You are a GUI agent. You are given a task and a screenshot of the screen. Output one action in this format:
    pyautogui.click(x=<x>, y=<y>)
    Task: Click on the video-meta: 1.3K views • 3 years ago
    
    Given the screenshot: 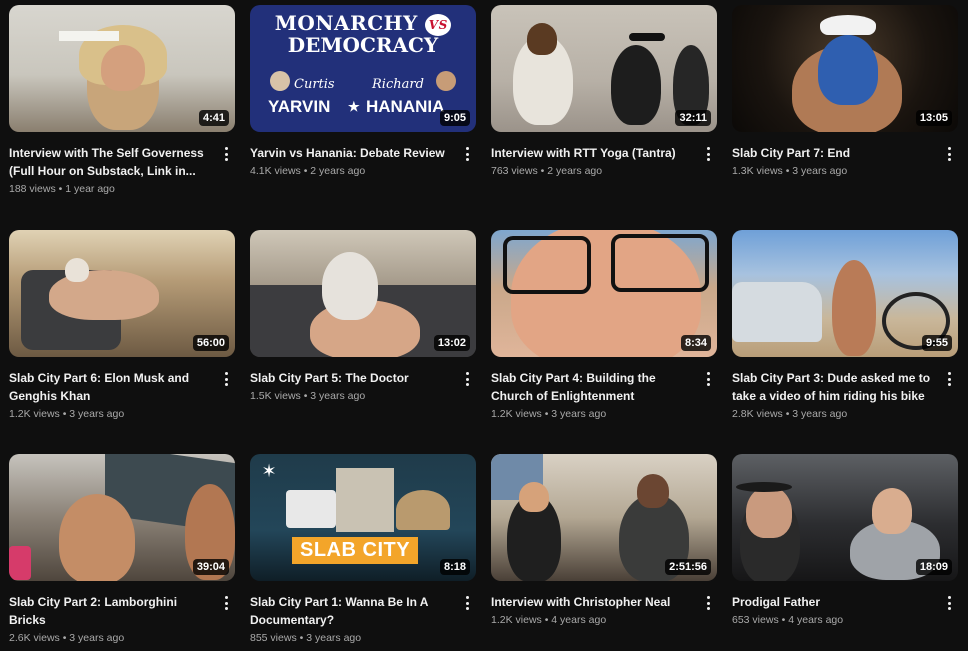 What is the action you would take?
    pyautogui.click(x=790, y=171)
    